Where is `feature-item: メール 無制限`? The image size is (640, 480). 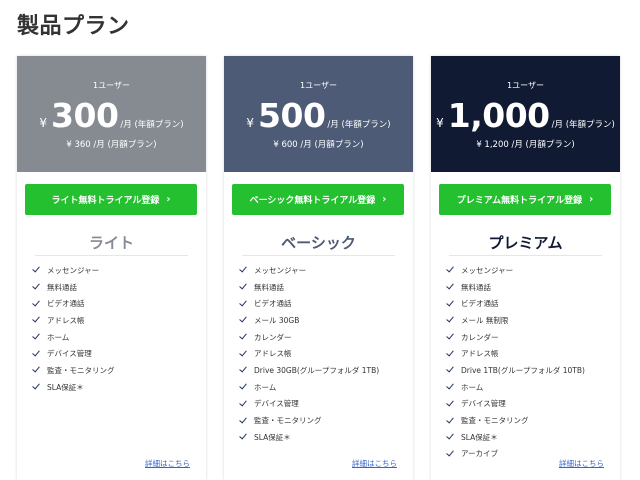 feature-item: メール 無制限 is located at coordinates (515, 320).